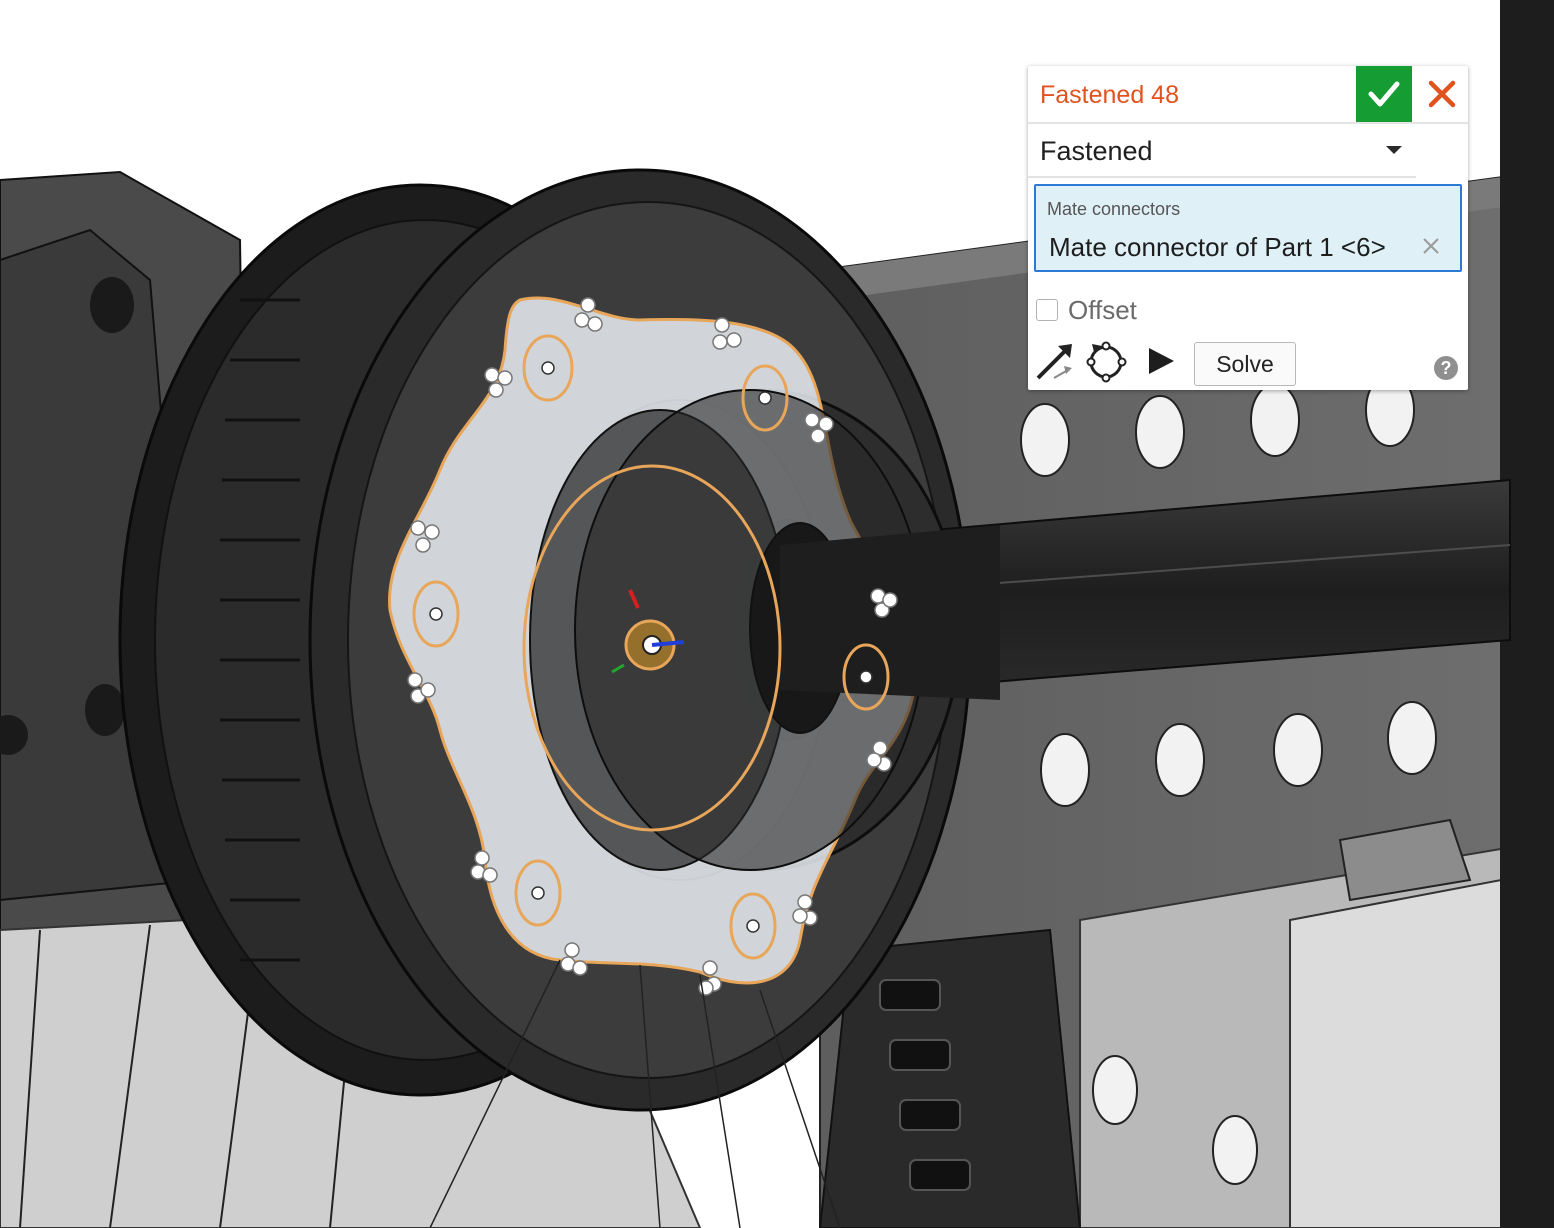 The image size is (1554, 1228). What do you see at coordinates (1102, 310) in the screenshot?
I see `offset-label: Offset` at bounding box center [1102, 310].